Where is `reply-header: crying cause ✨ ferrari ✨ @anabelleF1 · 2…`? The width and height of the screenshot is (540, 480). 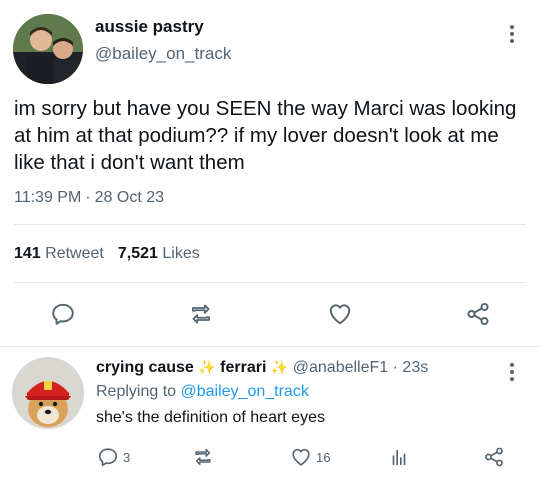 reply-header: crying cause ✨ ferrari ✨ @anabelleF1 · 2… is located at coordinates (262, 368).